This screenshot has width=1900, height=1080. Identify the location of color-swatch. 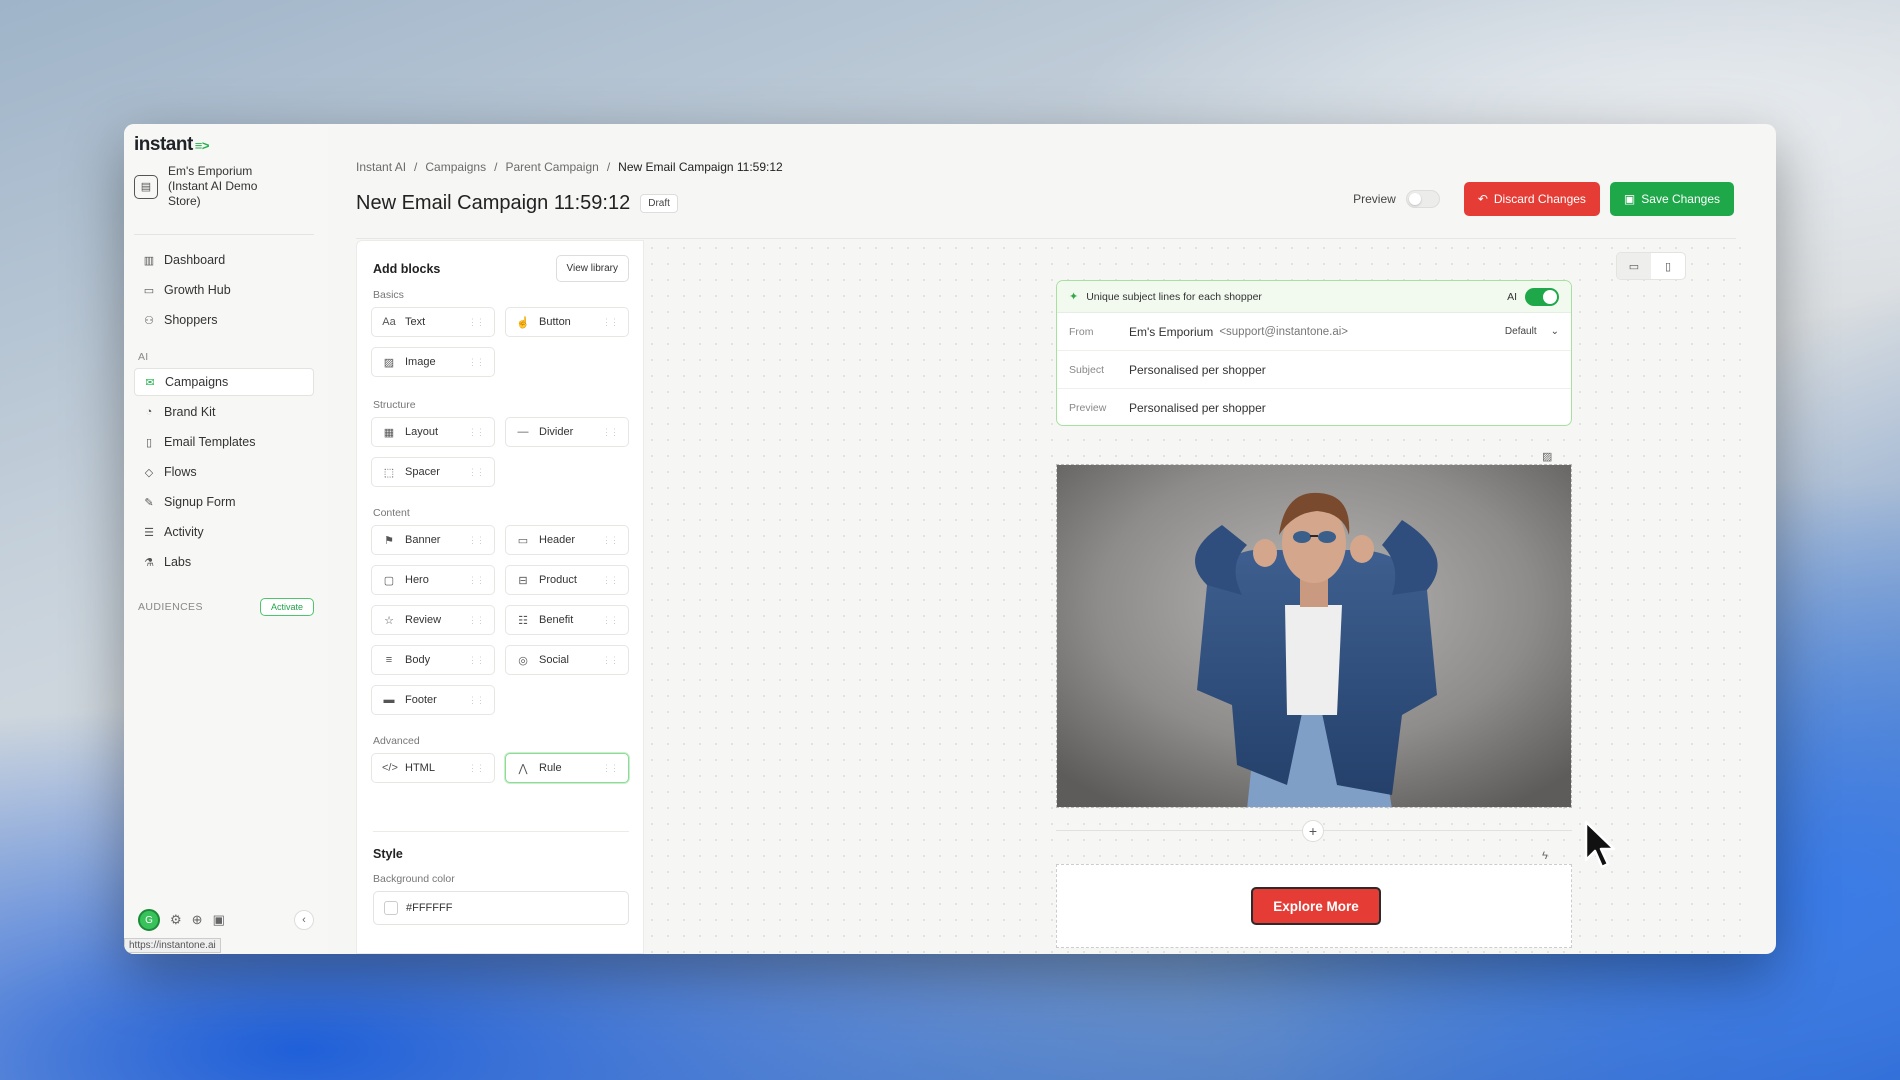
(391, 908).